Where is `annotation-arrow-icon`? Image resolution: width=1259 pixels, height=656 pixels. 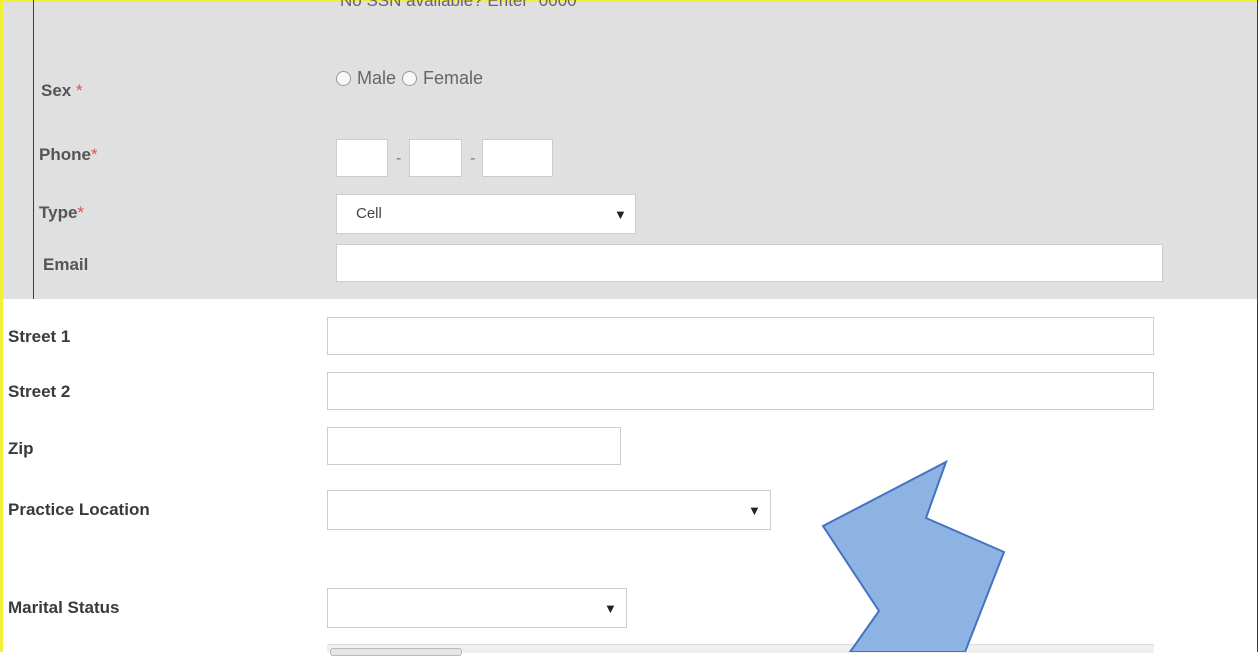
annotation-arrow-icon is located at coordinates (913, 555).